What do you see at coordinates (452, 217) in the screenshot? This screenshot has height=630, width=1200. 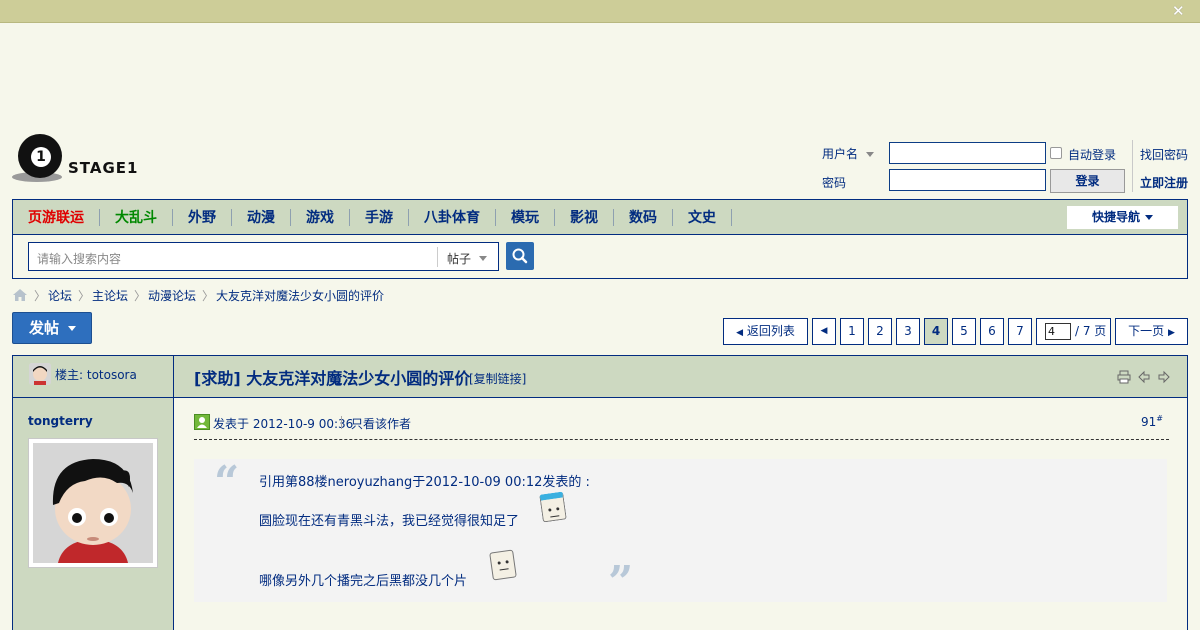 I see `nav-item-gossip-sports: 八卦体育` at bounding box center [452, 217].